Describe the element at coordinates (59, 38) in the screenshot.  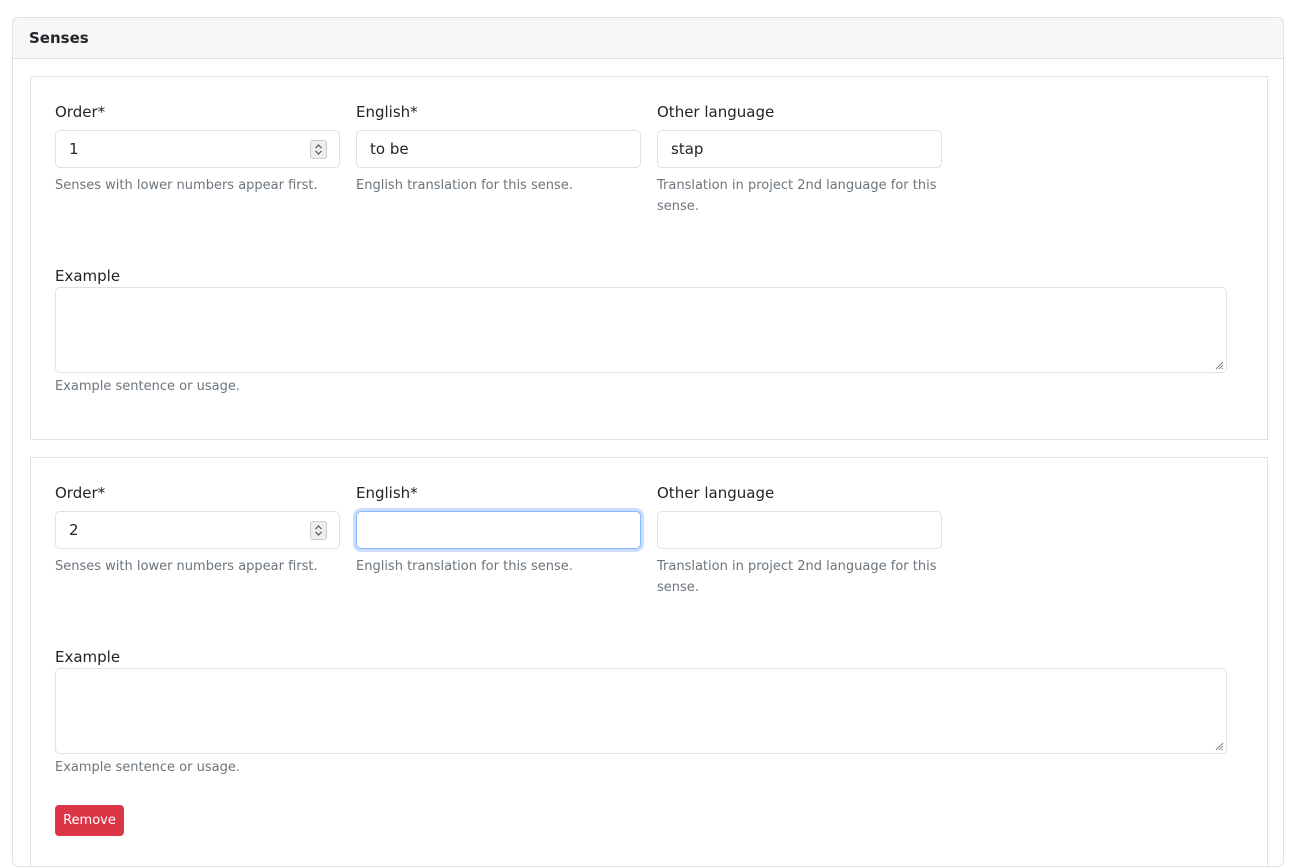
I see `card-title: Senses` at that location.